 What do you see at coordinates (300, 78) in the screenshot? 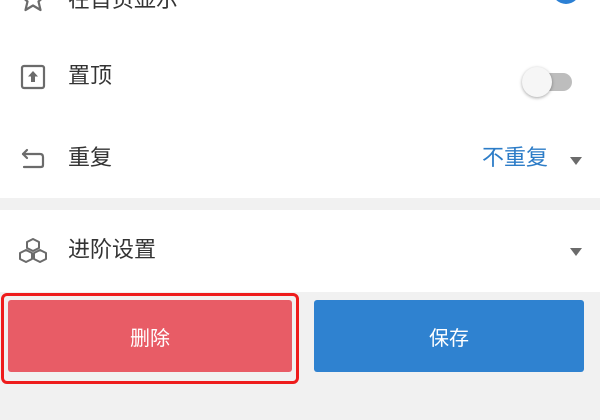
I see `pin-top-row: 置顶` at bounding box center [300, 78].